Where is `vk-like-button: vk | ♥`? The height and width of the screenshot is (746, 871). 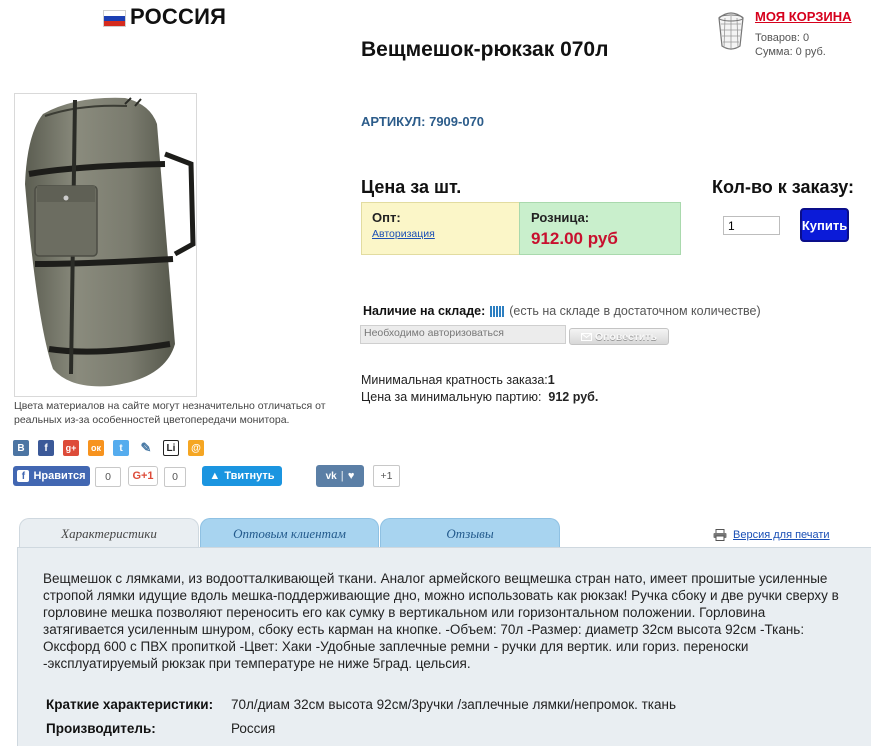 vk-like-button: vk | ♥ is located at coordinates (340, 476).